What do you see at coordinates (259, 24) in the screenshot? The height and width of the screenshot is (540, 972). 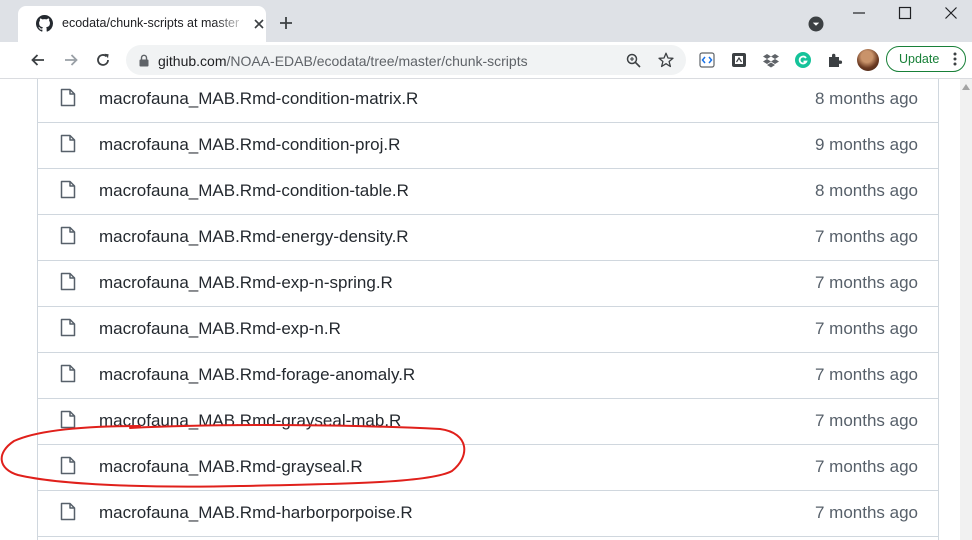 I see `close-tab-icon` at bounding box center [259, 24].